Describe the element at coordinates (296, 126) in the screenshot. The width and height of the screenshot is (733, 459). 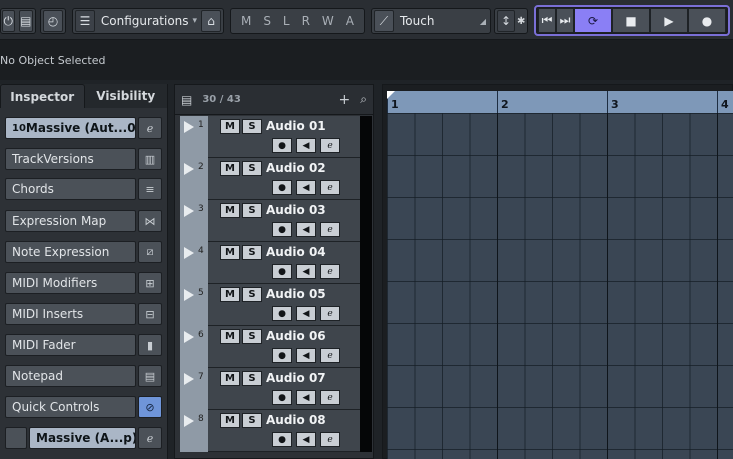
I see `track-name: Audio 01` at that location.